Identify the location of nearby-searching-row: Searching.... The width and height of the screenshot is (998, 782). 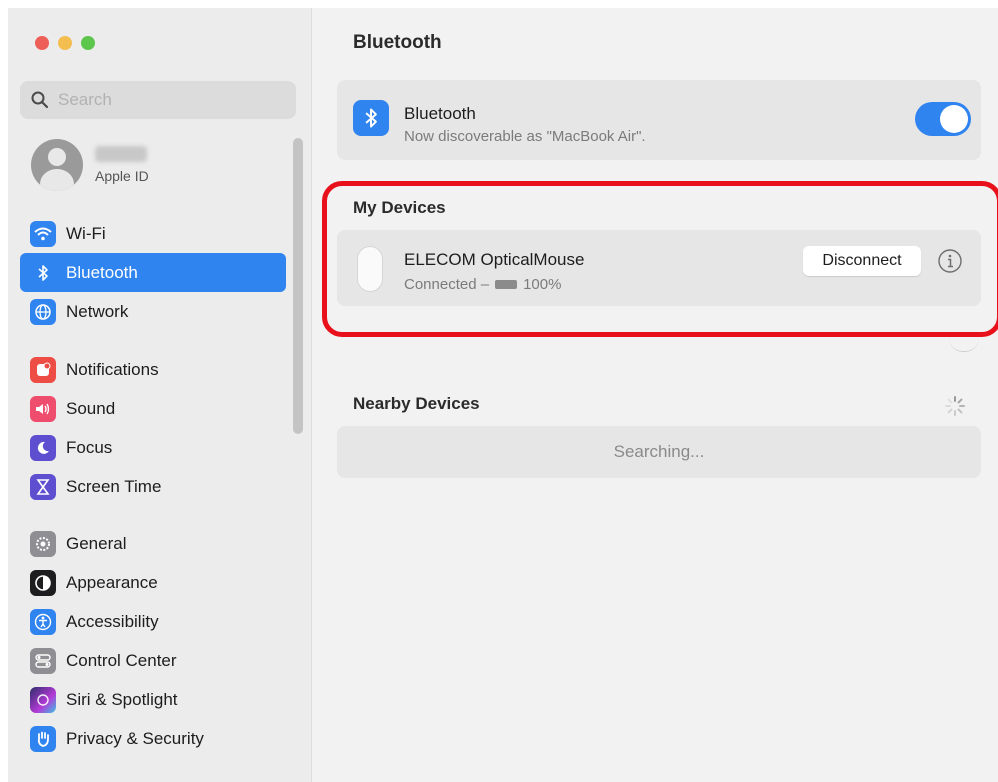
(659, 452).